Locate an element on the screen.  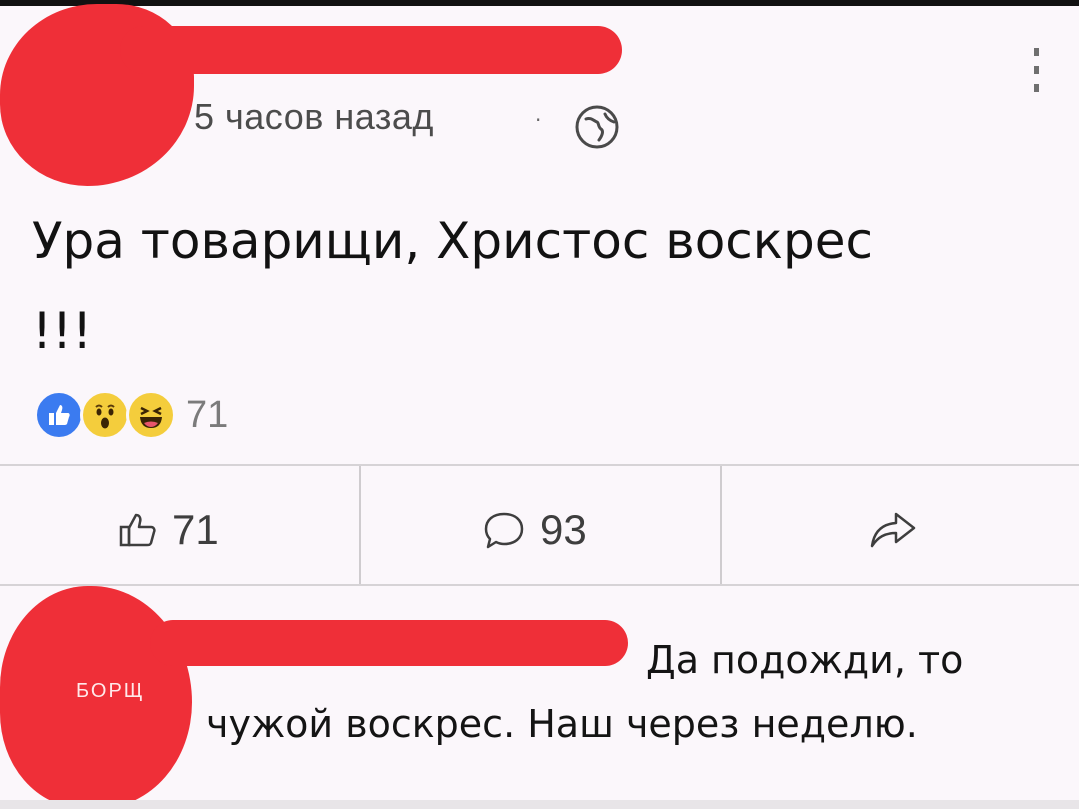
comment-button: 93 is located at coordinates (534, 530).